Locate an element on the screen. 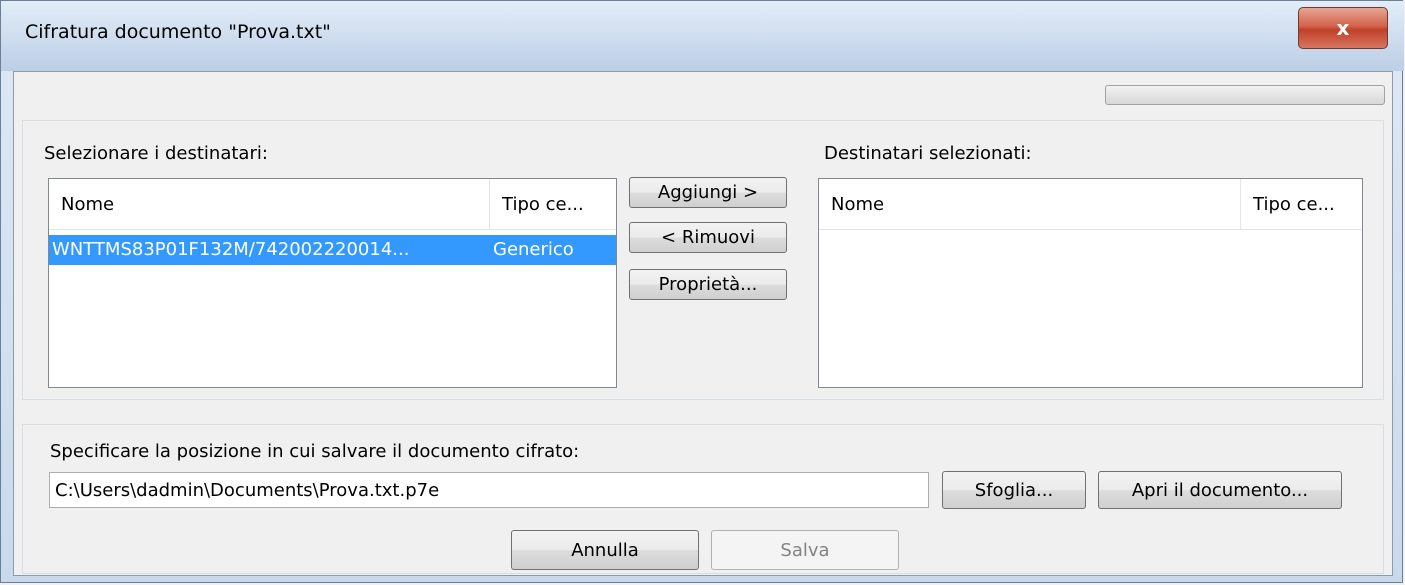 This screenshot has width=1405, height=585. selected-recipients-label: Destinatari selezionati: is located at coordinates (928, 153).